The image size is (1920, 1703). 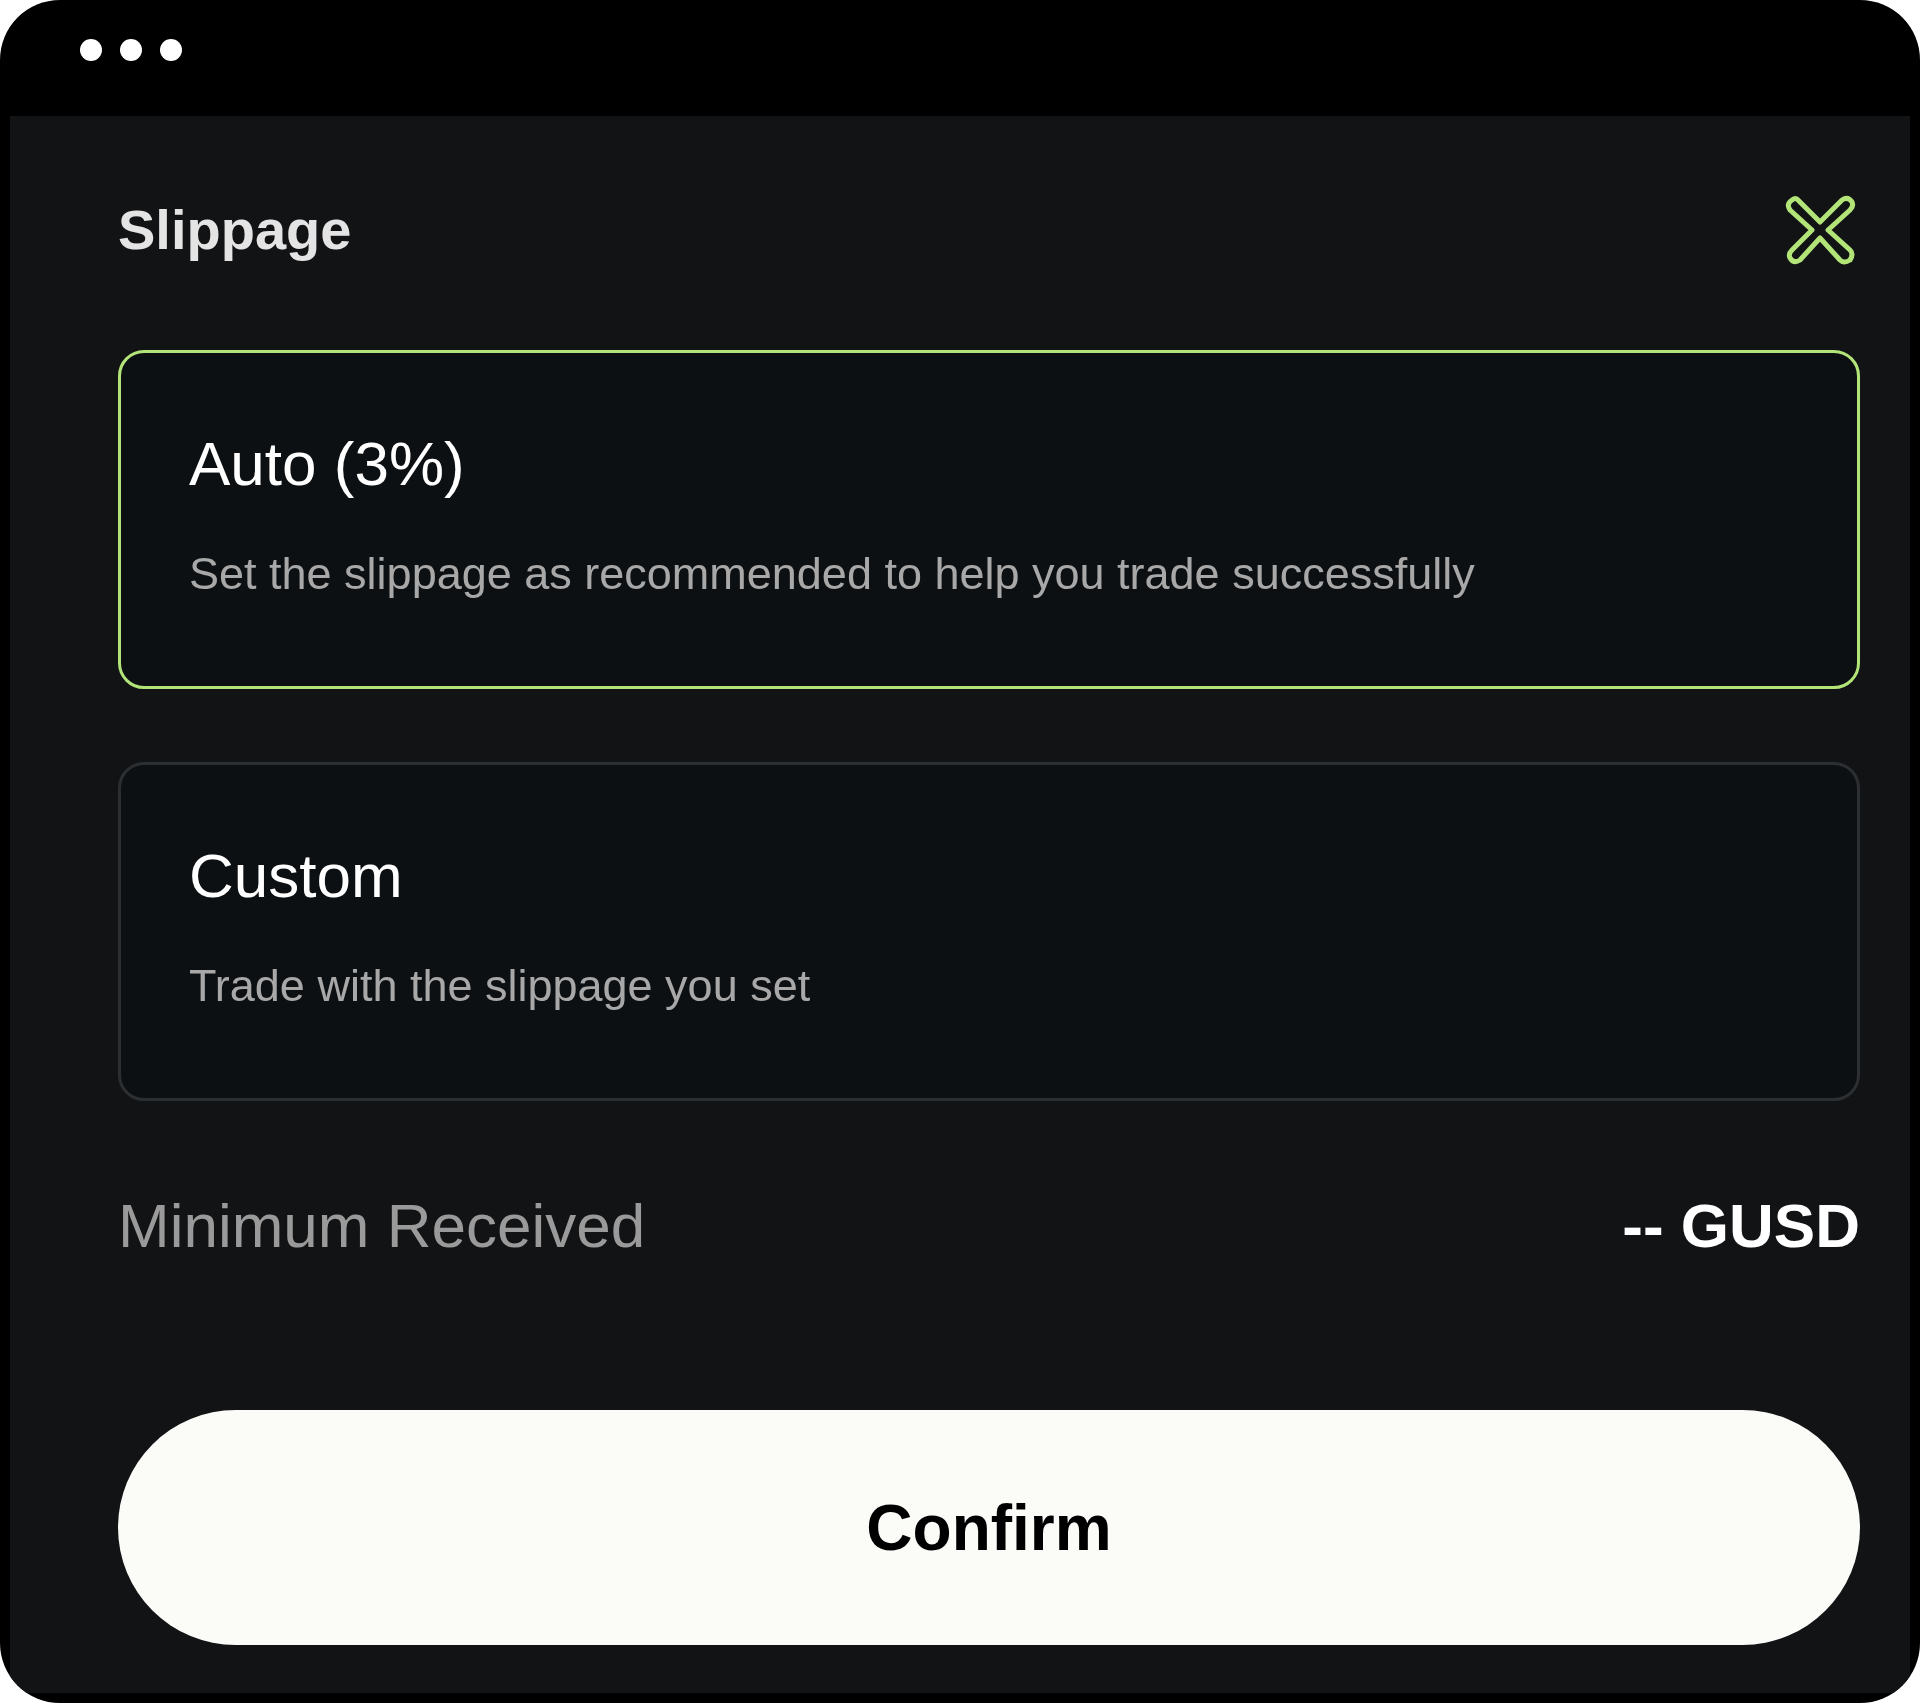 What do you see at coordinates (235, 230) in the screenshot?
I see `dialog-title: Slippage` at bounding box center [235, 230].